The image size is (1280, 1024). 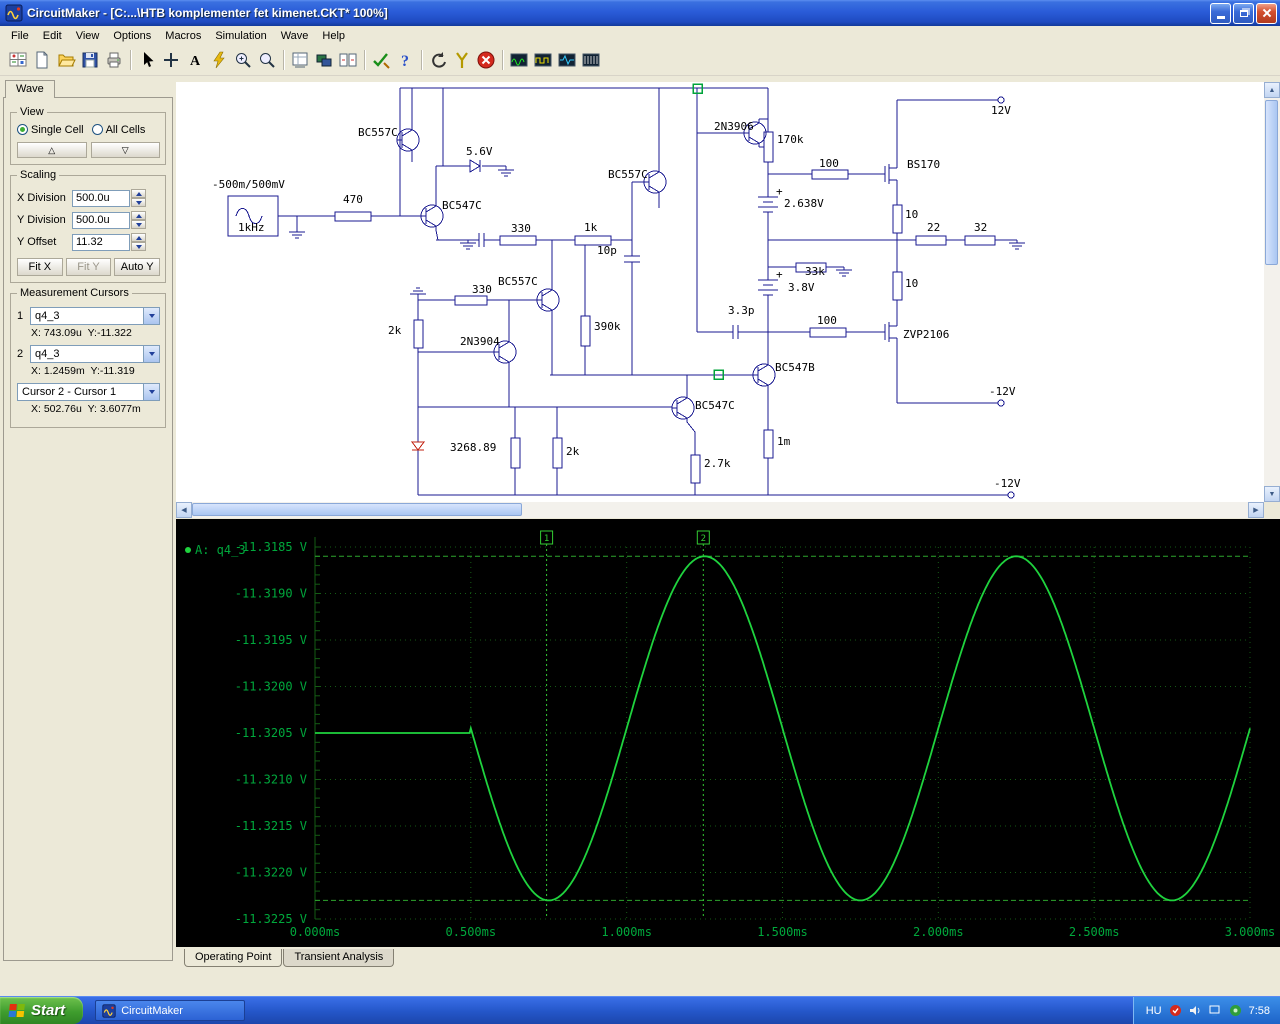 What do you see at coordinates (1266, 13) in the screenshot?
I see `close-button` at bounding box center [1266, 13].